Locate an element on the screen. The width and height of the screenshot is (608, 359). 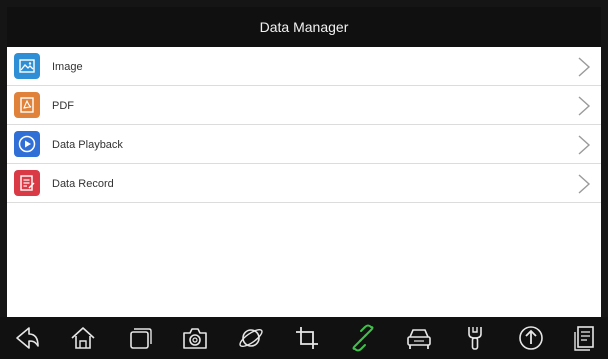
image-icon is located at coordinates (27, 66).